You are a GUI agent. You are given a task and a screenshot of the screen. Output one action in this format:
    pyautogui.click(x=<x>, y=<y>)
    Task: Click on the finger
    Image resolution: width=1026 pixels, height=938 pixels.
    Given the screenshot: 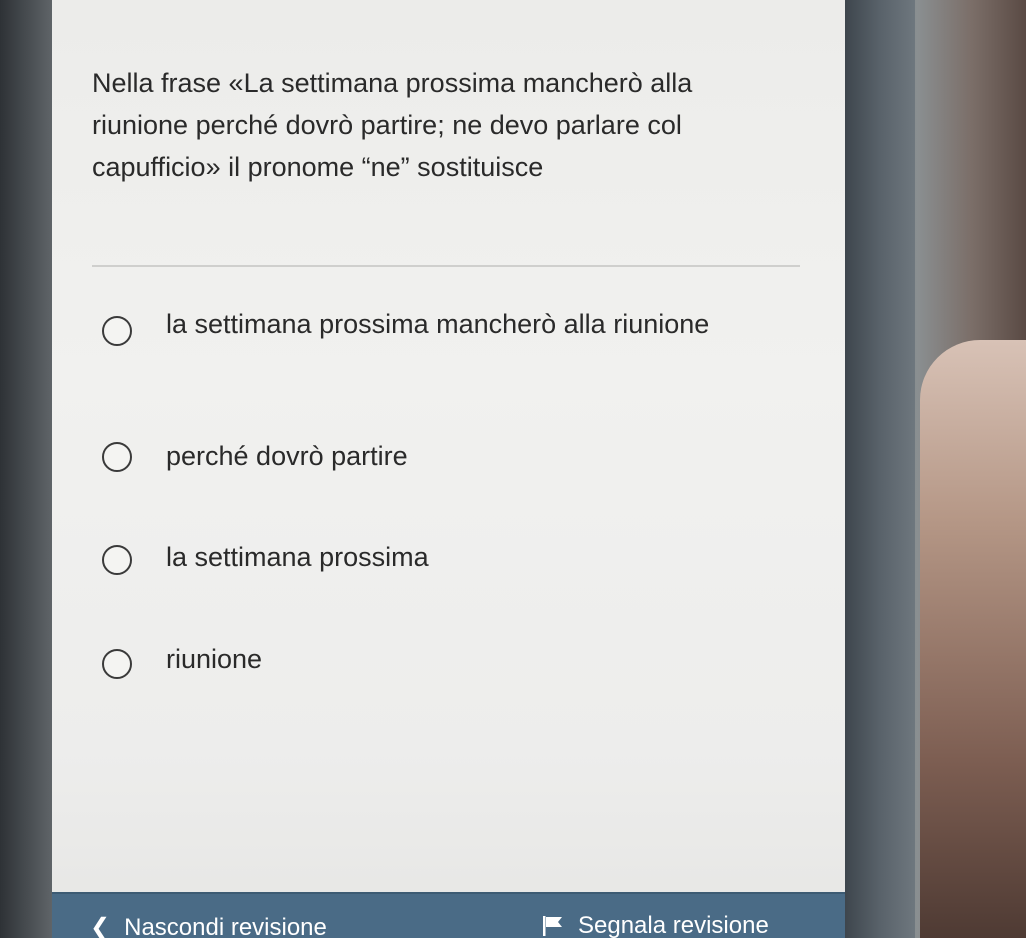 What is the action you would take?
    pyautogui.click(x=973, y=639)
    